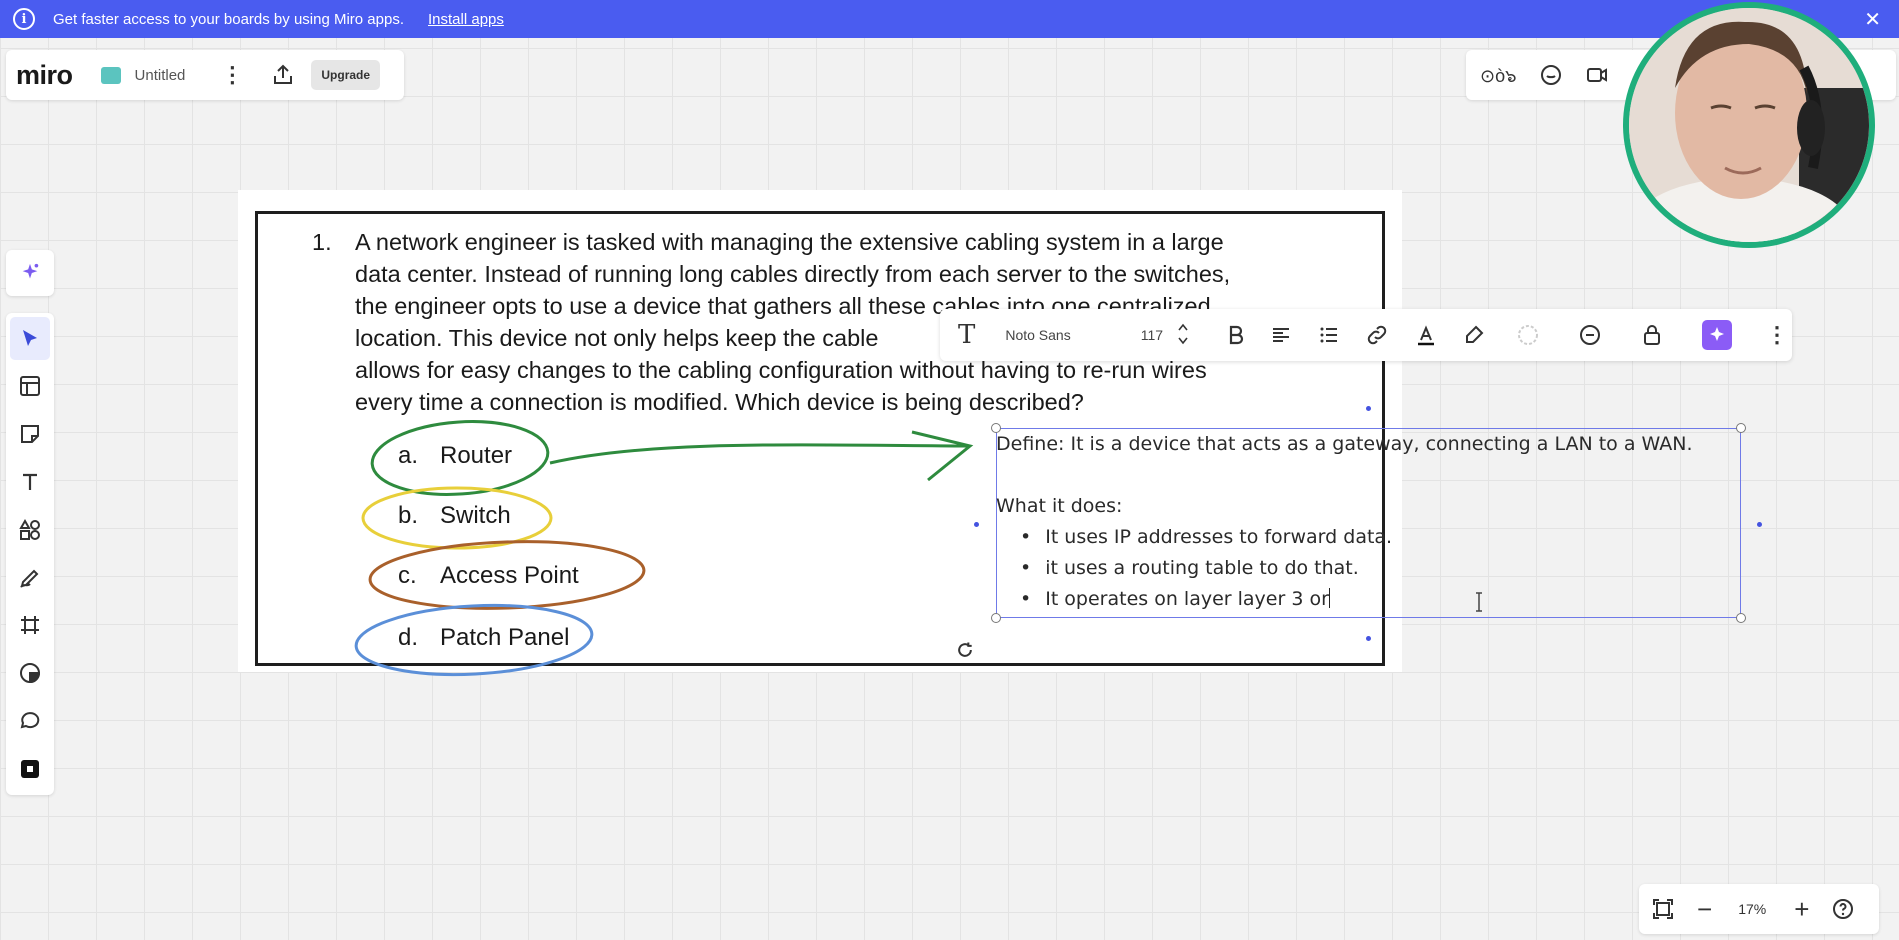 The height and width of the screenshot is (940, 1899). I want to click on list-item: it uses a routing table to do that., so click(1380, 568).